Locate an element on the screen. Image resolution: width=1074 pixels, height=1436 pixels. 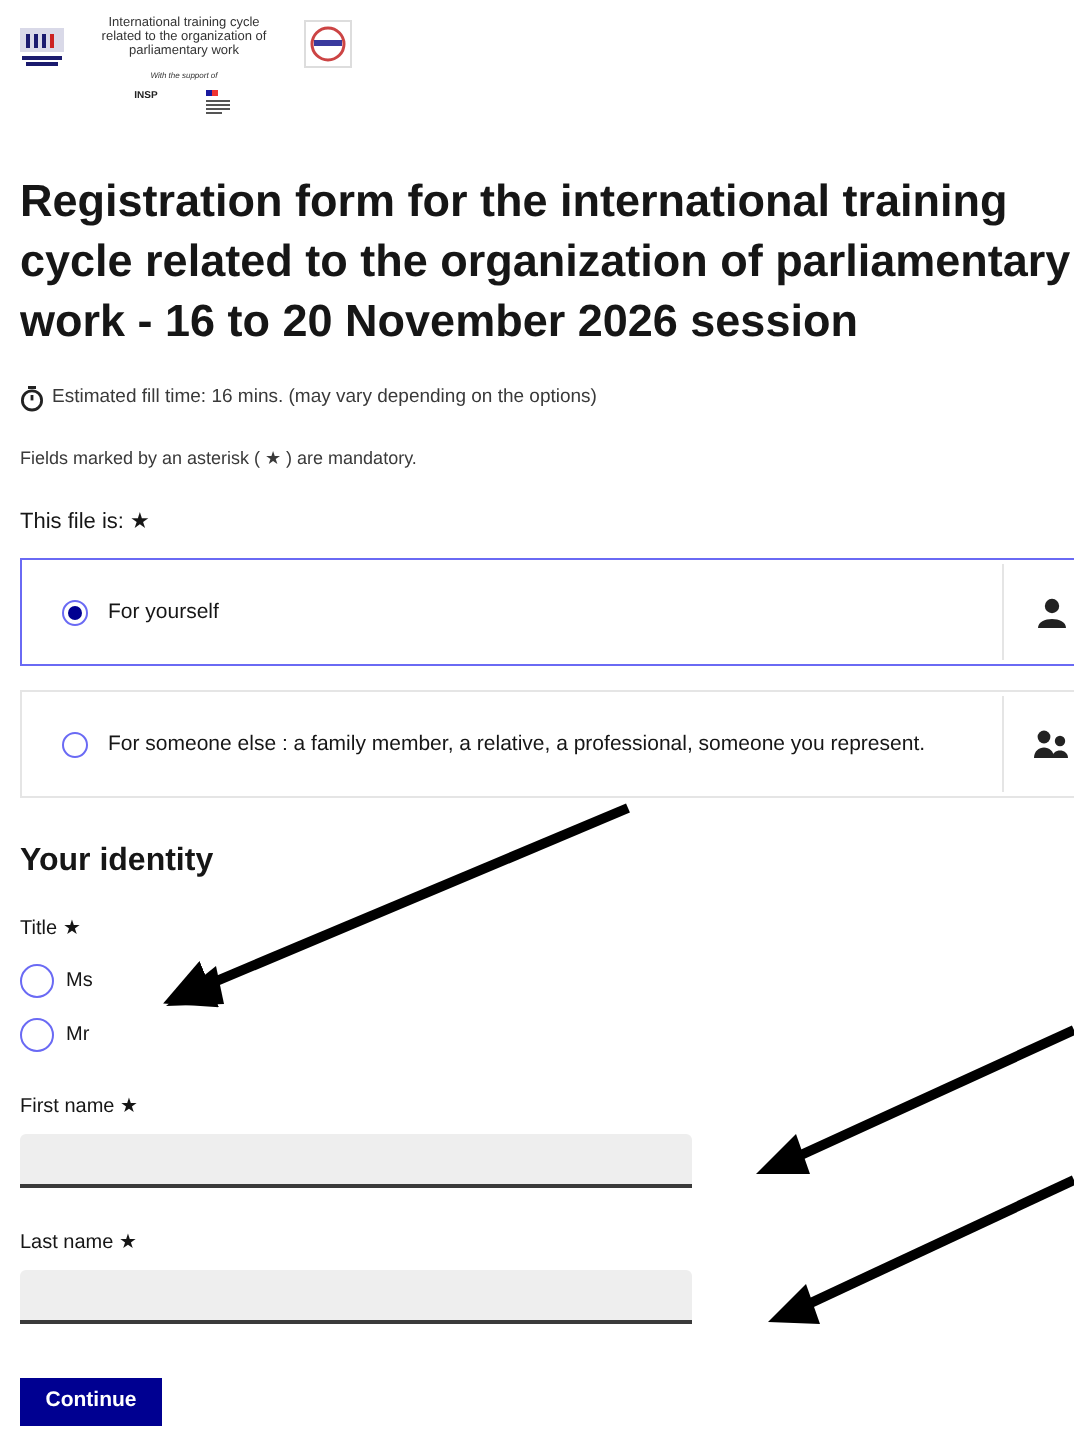
radio-label: Mr is located at coordinates (78, 1036).